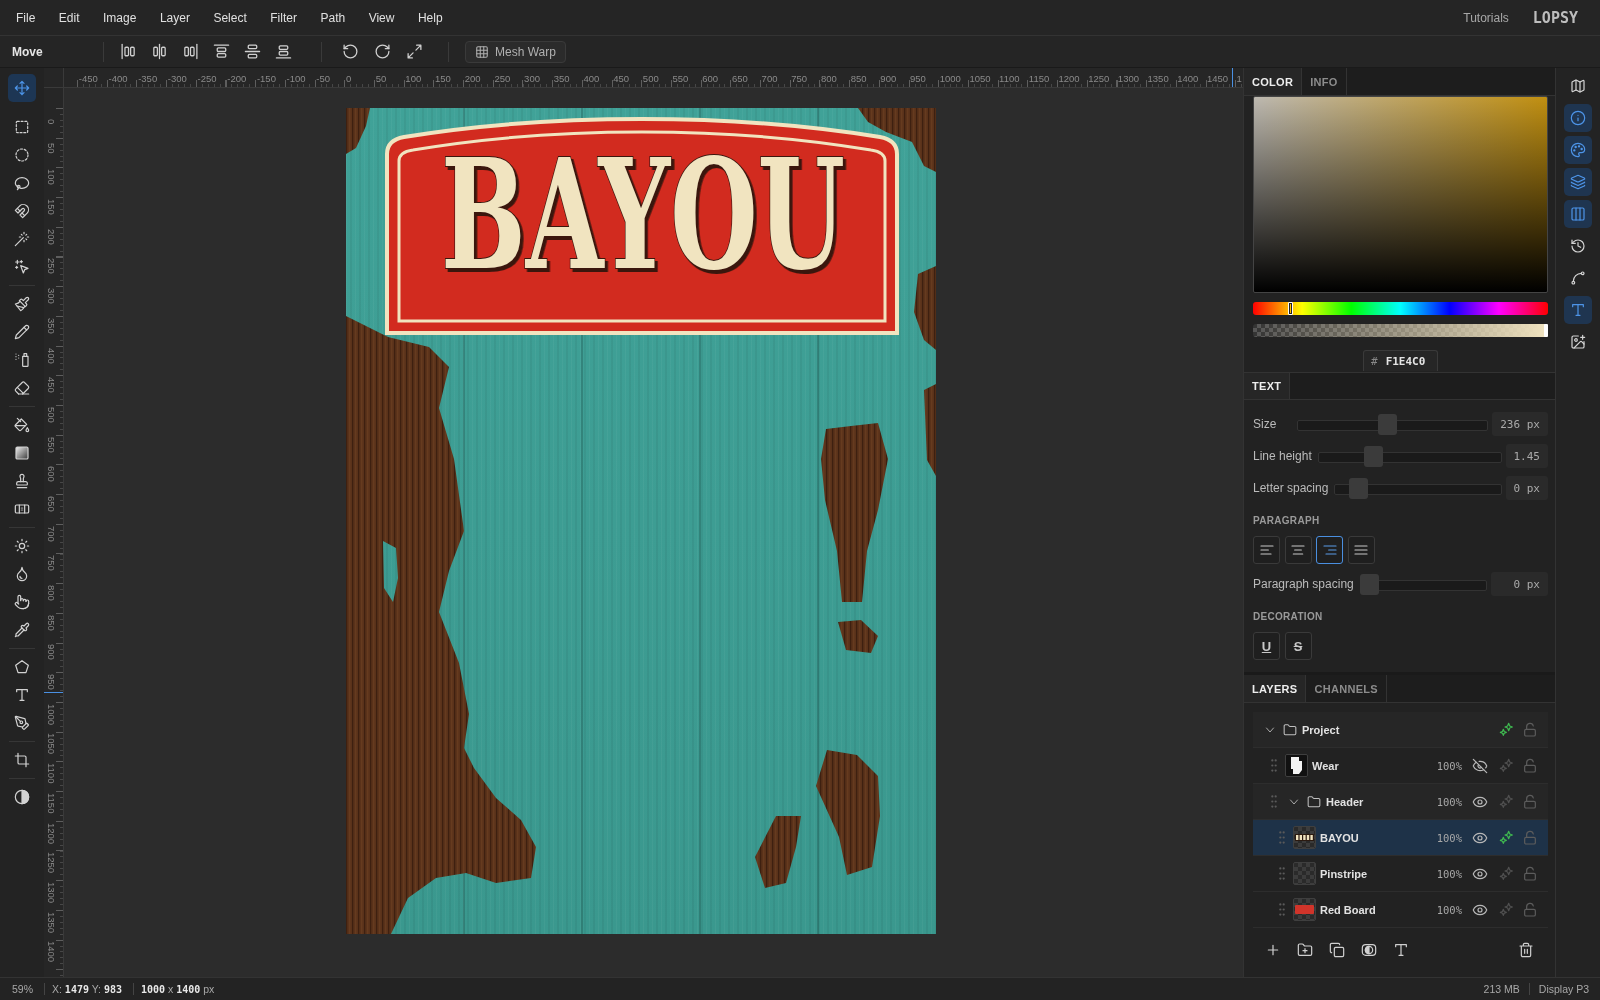  Describe the element at coordinates (1267, 386) in the screenshot. I see `panel-tab: TEXT` at that location.